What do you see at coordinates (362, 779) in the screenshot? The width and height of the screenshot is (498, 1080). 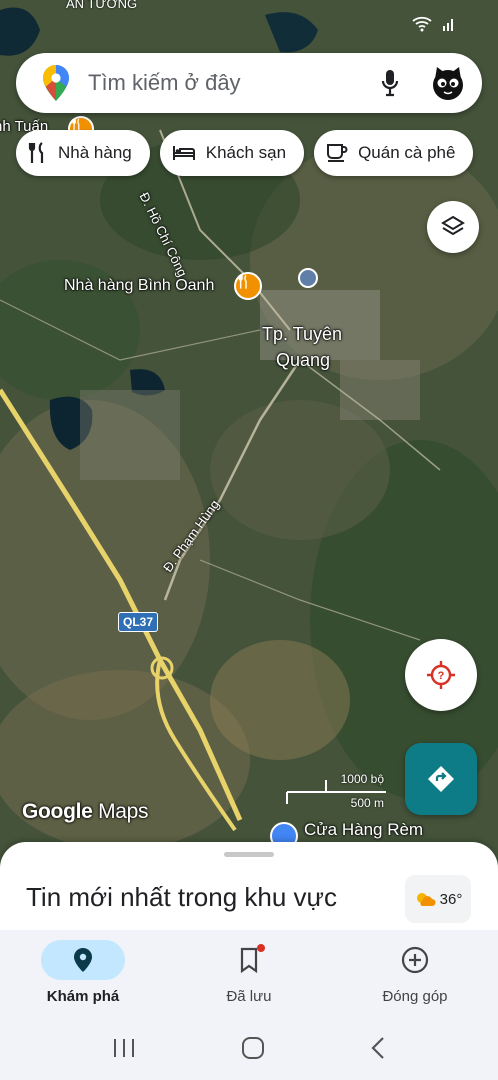 I see `scale-top-label: 1000 bộ` at bounding box center [362, 779].